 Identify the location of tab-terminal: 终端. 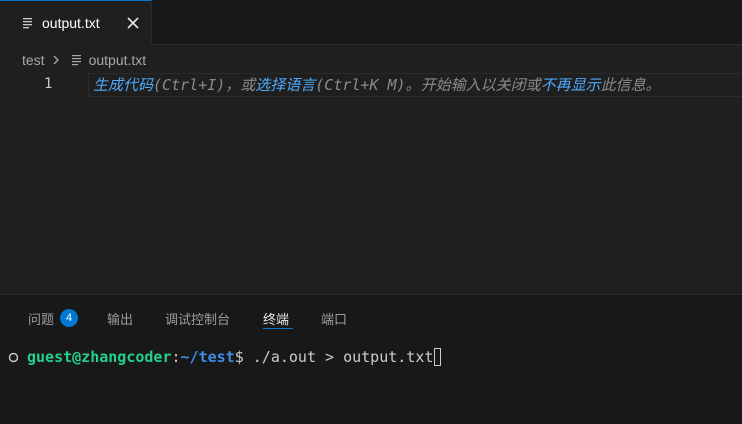
(276, 318).